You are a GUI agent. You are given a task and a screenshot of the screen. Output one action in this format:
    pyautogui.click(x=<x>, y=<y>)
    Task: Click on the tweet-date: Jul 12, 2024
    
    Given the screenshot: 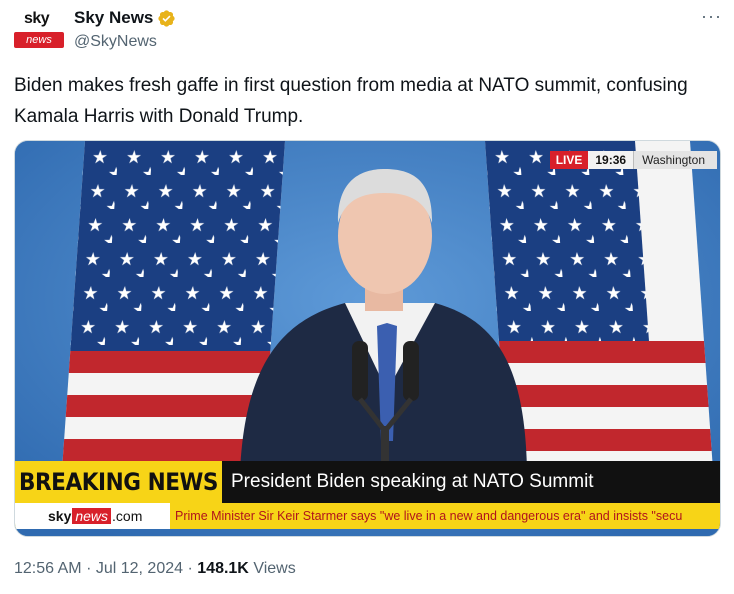 What is the action you would take?
    pyautogui.click(x=139, y=568)
    